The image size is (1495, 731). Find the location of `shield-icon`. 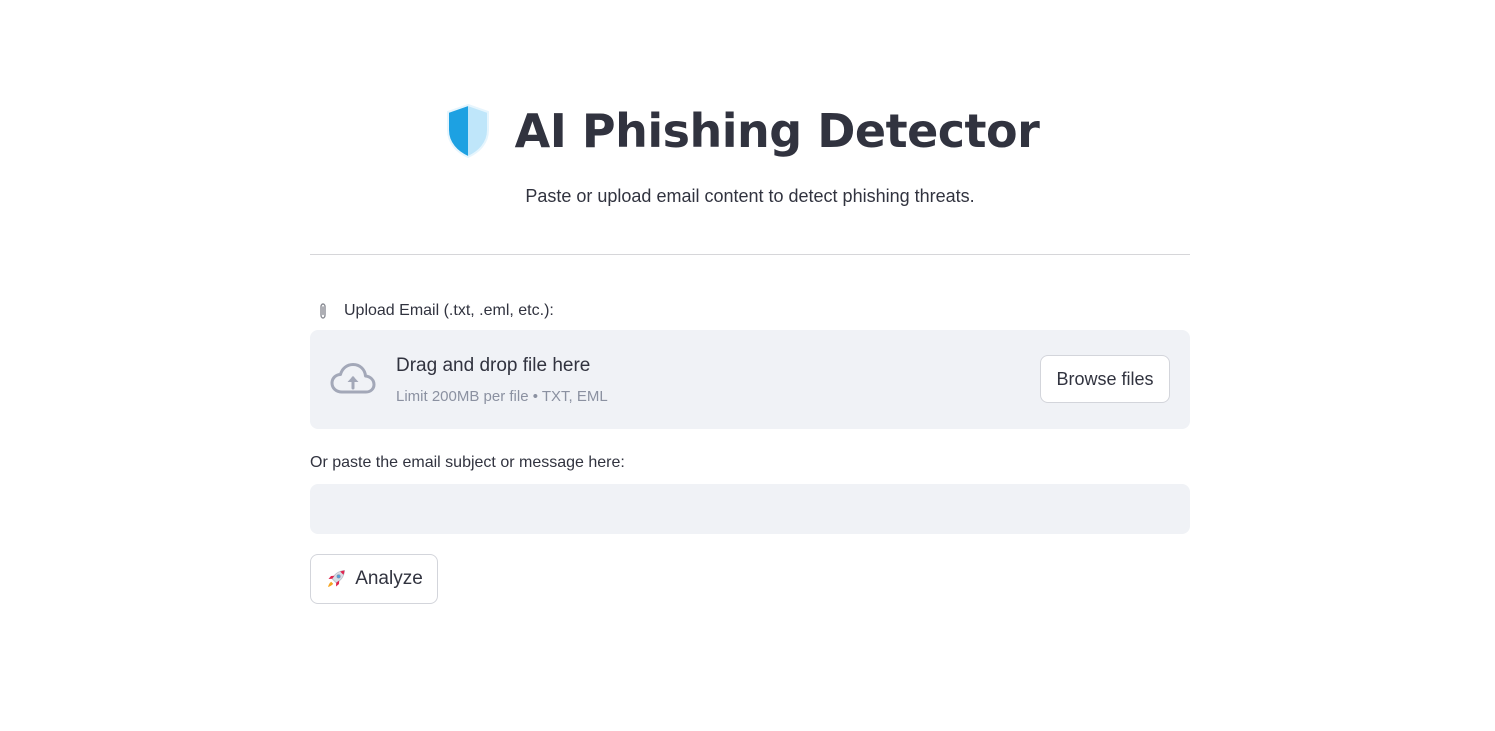

shield-icon is located at coordinates (467, 131).